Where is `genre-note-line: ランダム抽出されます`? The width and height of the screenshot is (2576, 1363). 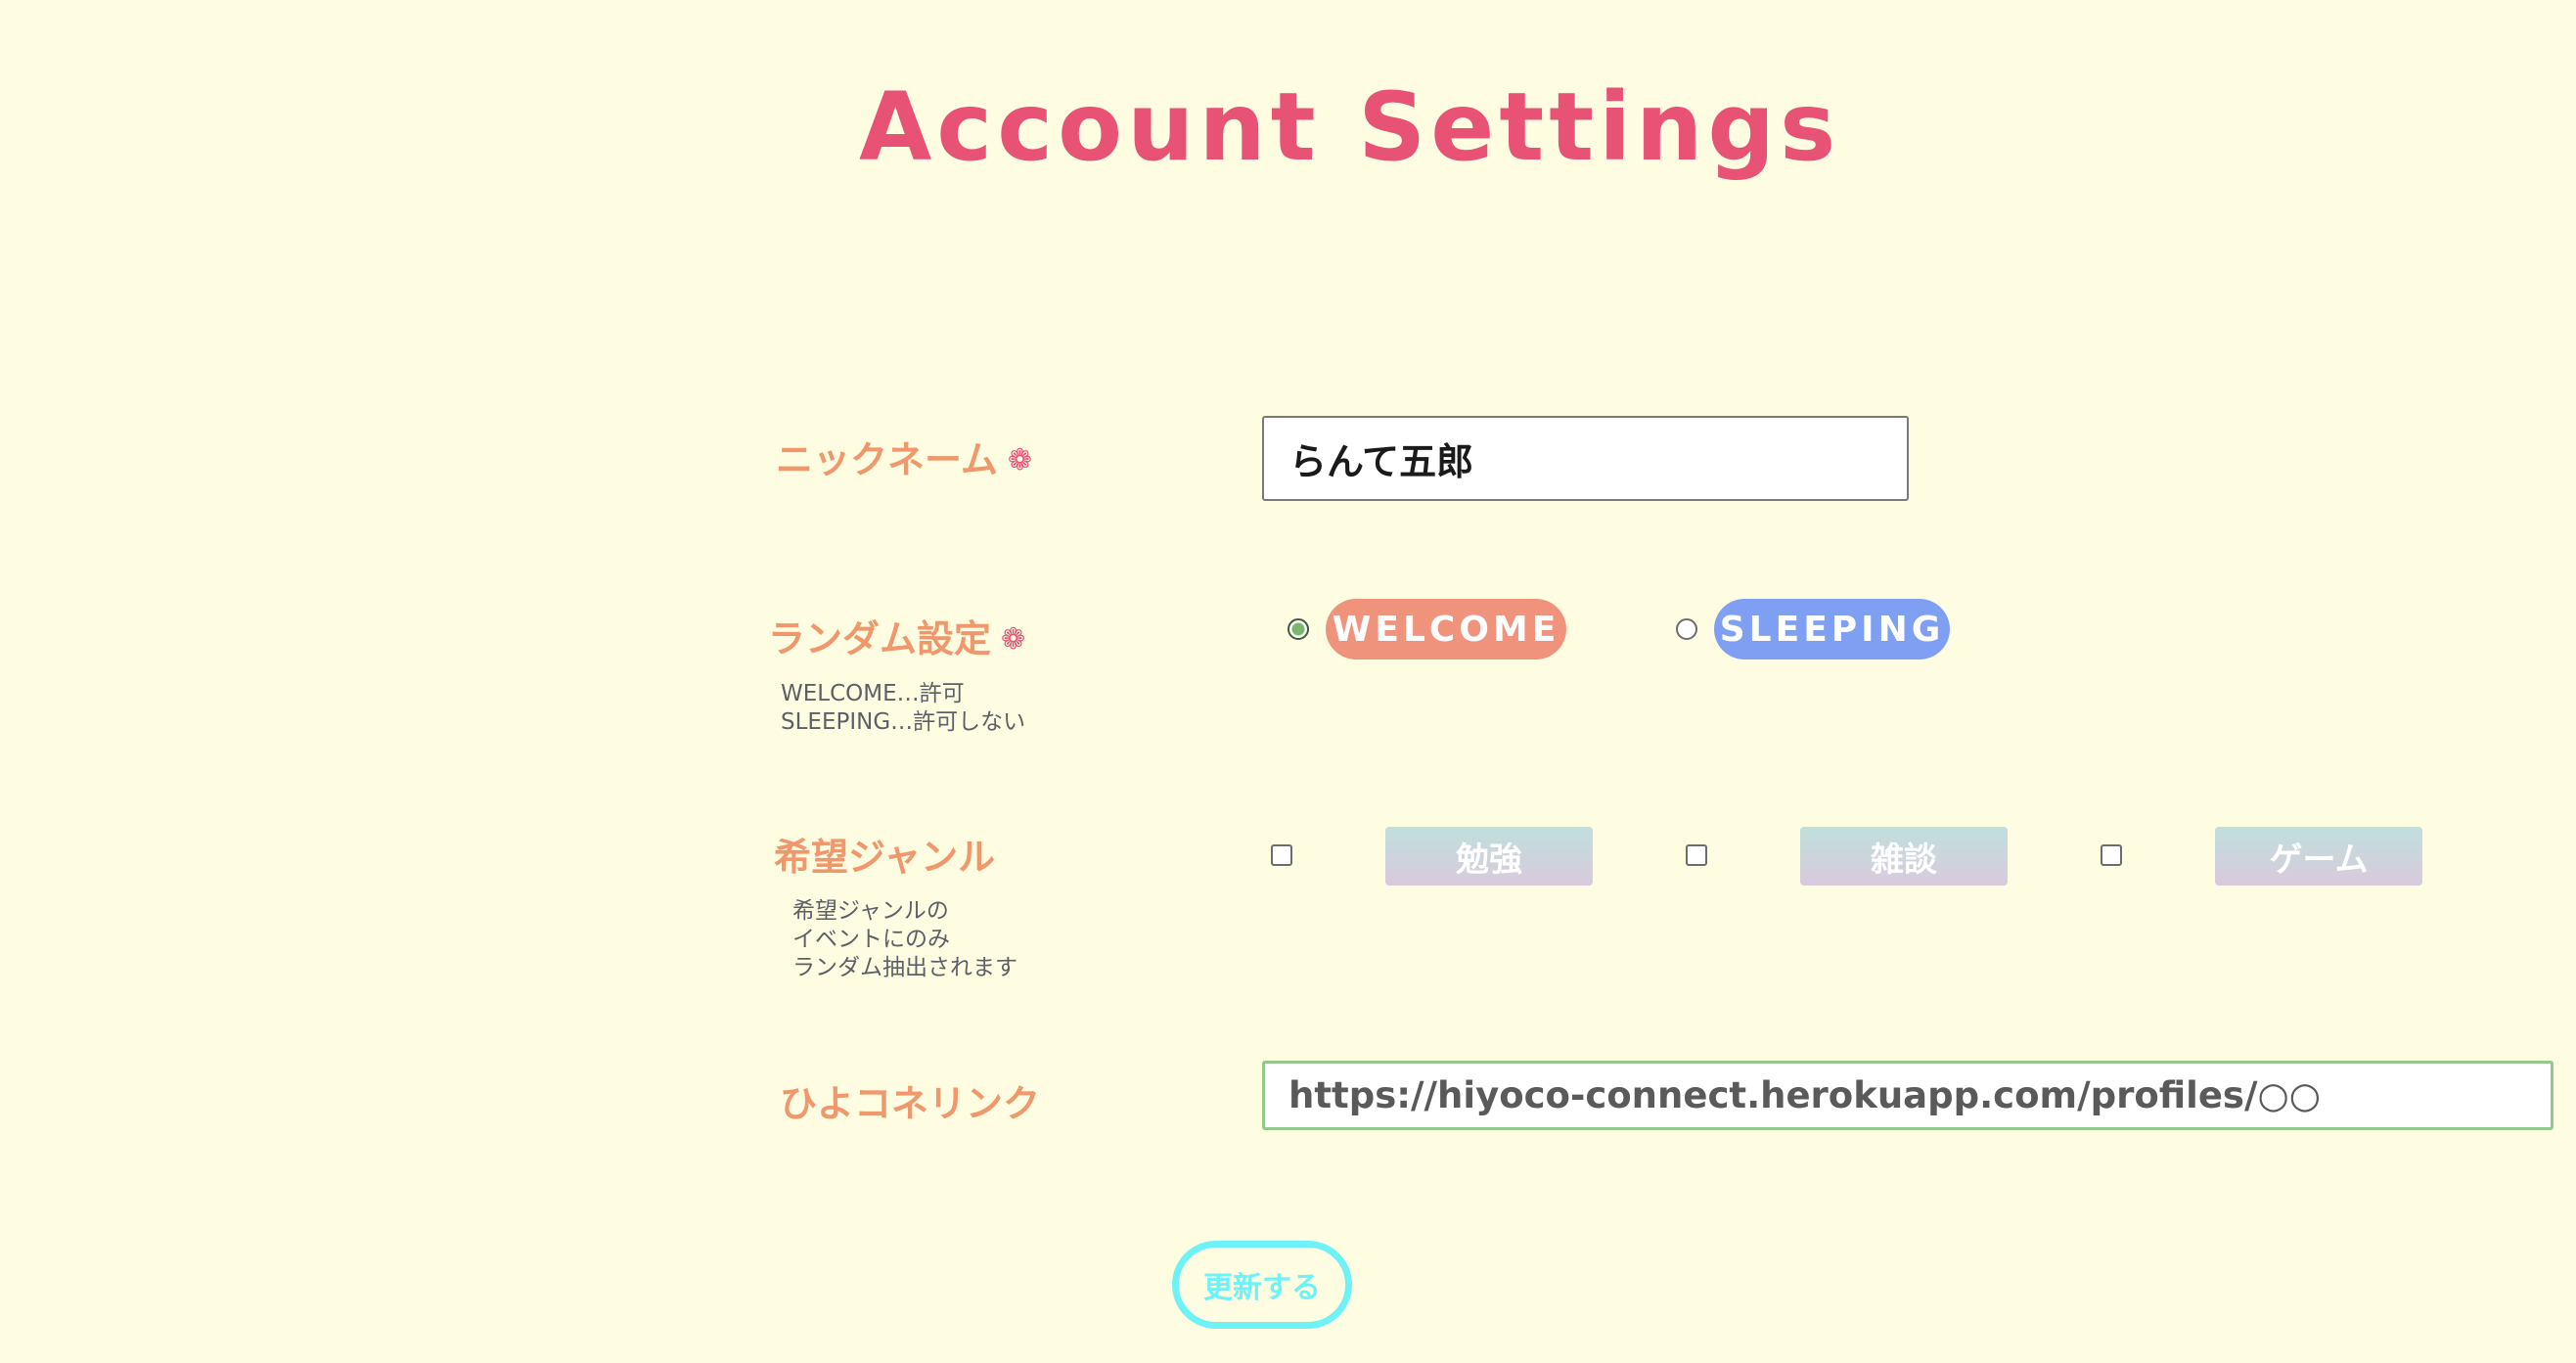 genre-note-line: ランダム抽出されます is located at coordinates (904, 968).